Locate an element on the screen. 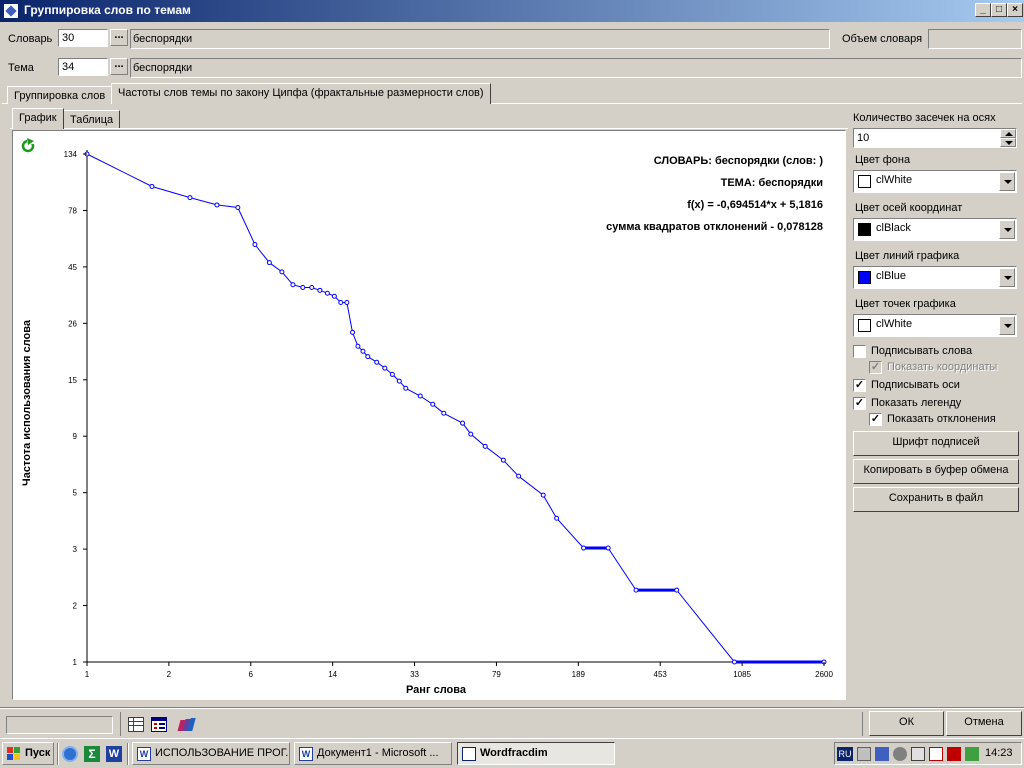  y-tick-label: 45 is located at coordinates (72, 267).